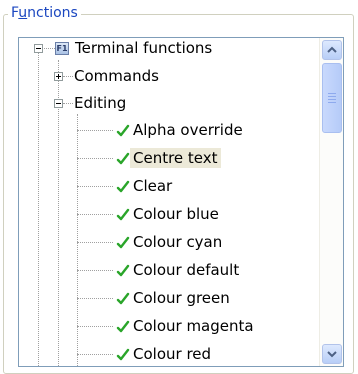 This screenshot has width=358, height=374. What do you see at coordinates (175, 158) in the screenshot?
I see `tree-node-centre-text: Centre text` at bounding box center [175, 158].